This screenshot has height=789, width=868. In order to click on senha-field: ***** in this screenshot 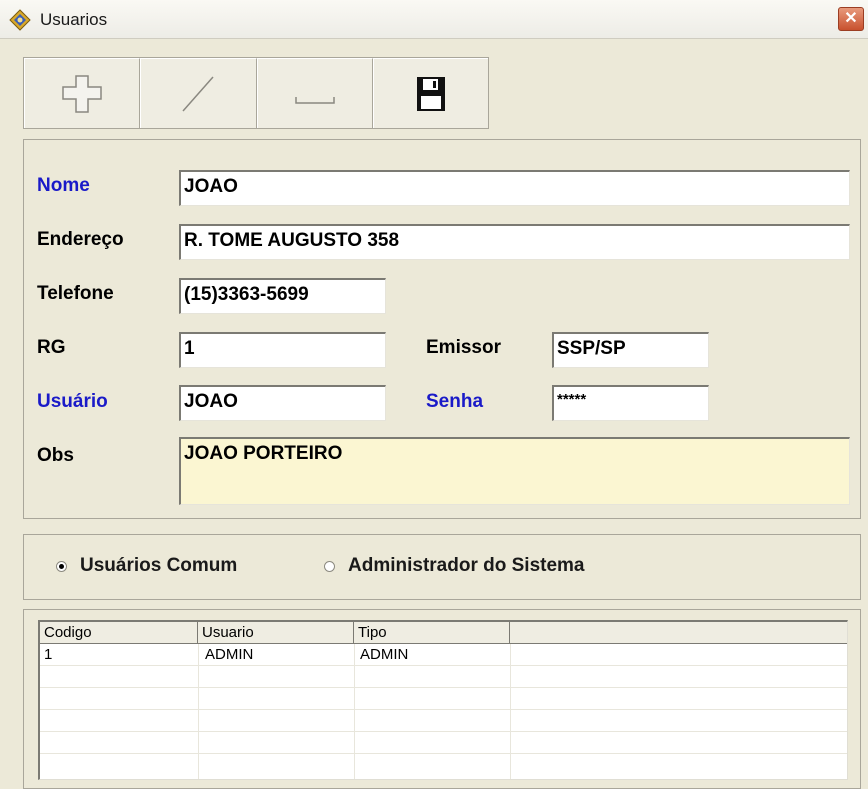, I will do `click(630, 403)`.